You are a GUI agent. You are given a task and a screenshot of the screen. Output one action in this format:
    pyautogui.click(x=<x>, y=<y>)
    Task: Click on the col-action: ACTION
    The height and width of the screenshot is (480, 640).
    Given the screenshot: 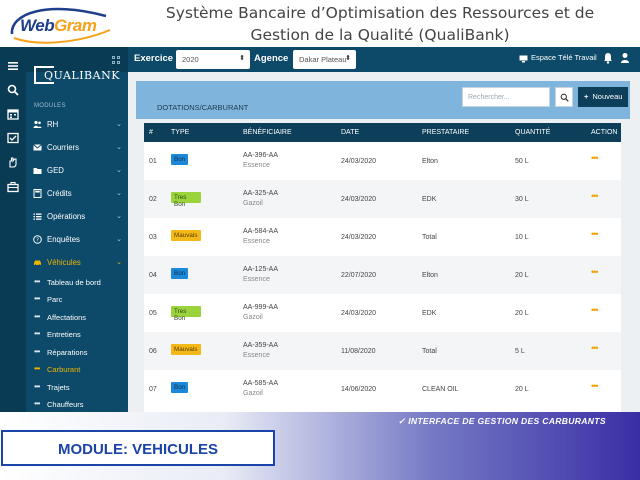 What is the action you would take?
    pyautogui.click(x=604, y=132)
    